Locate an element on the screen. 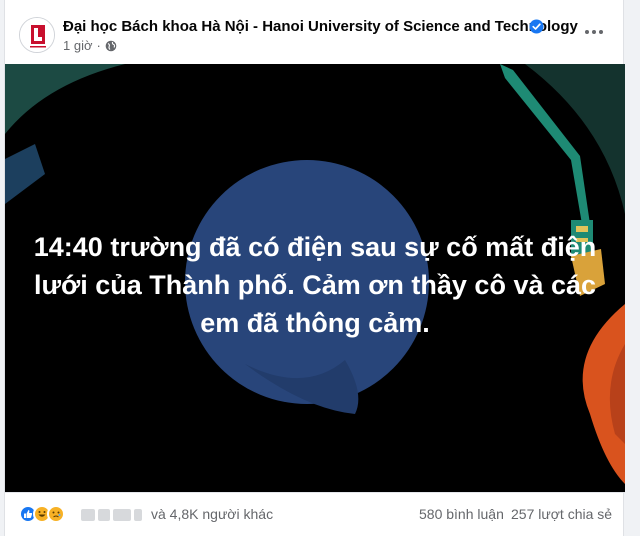 The width and height of the screenshot is (640, 536). comments-count-link: 580 bình luận is located at coordinates (461, 514).